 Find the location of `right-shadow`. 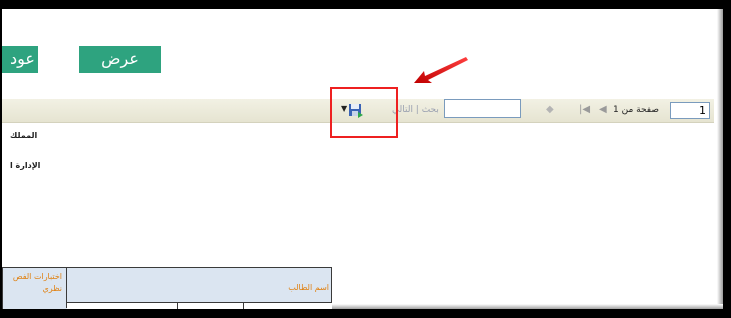

right-shadow is located at coordinates (720, 159).